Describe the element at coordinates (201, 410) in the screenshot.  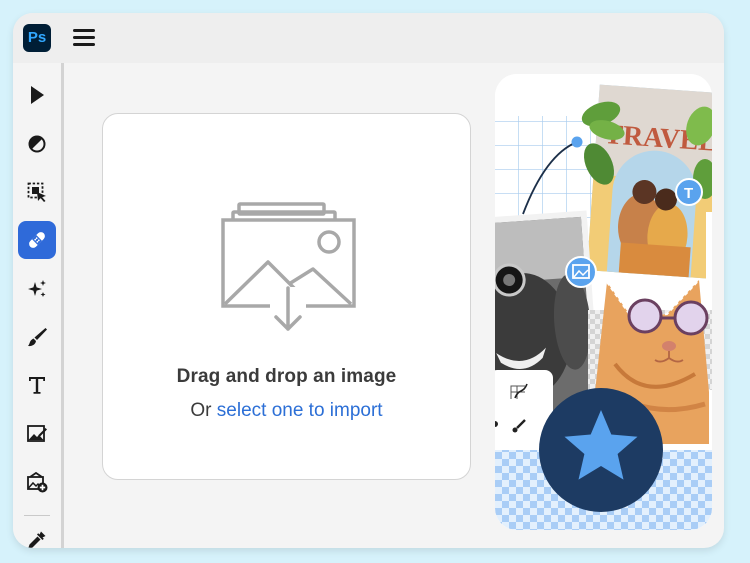
I see `drop-zone-subtitle-prefix: Or` at that location.